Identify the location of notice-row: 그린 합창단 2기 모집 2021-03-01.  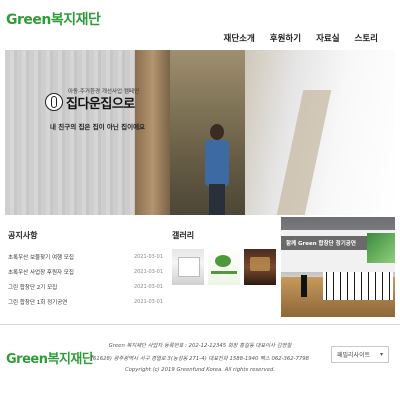
(85, 286).